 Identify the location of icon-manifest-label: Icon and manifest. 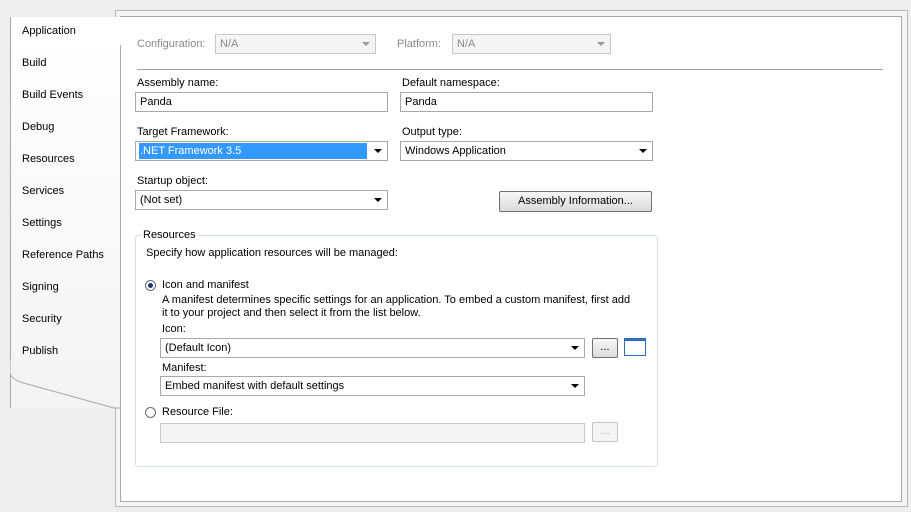
(205, 285).